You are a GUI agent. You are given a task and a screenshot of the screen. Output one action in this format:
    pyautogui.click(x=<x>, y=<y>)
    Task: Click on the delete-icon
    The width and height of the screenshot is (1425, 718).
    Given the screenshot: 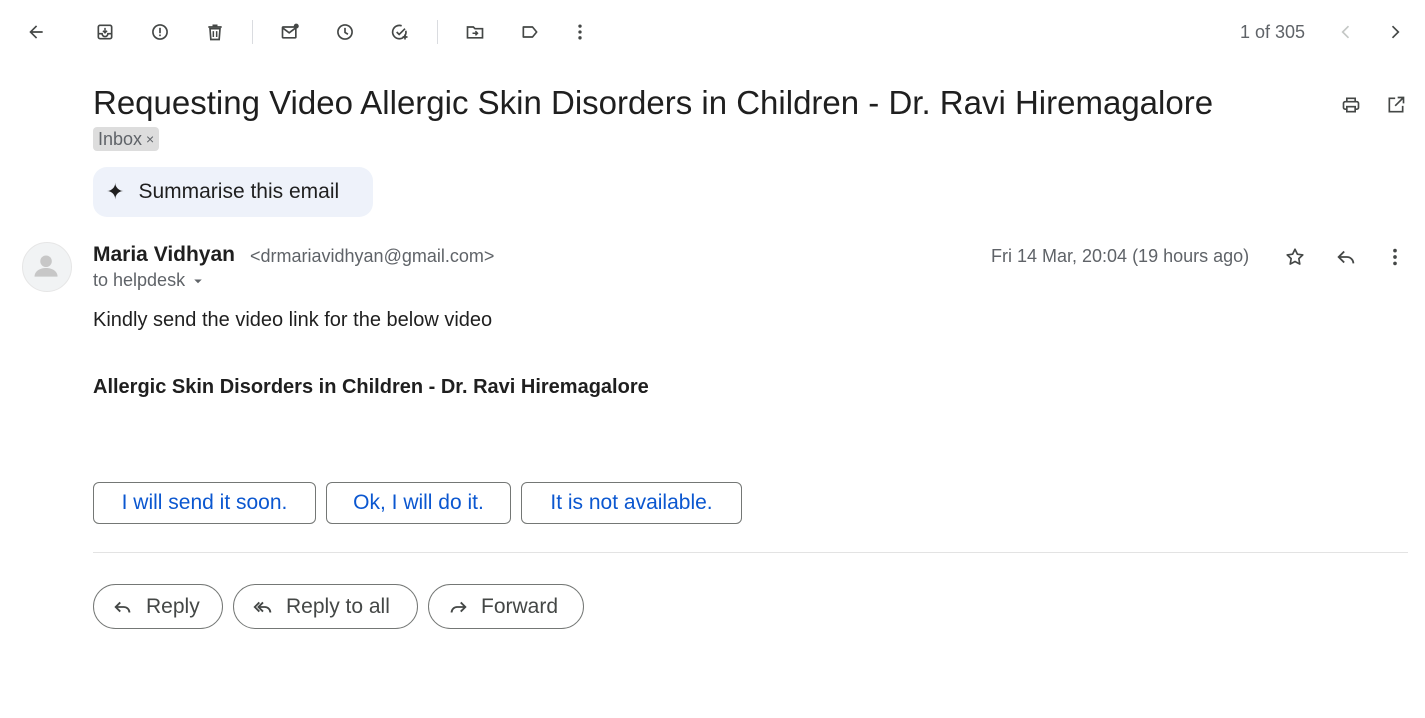 What is the action you would take?
    pyautogui.click(x=215, y=32)
    